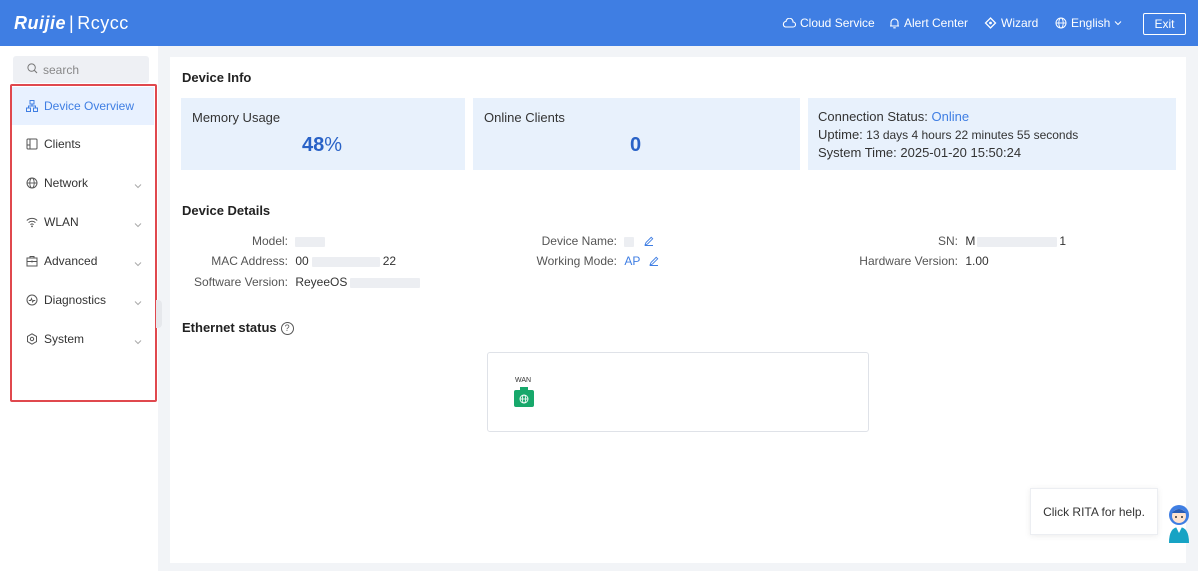  Describe the element at coordinates (576, 261) in the screenshot. I see `working-mode-label: Working Mode:` at that location.